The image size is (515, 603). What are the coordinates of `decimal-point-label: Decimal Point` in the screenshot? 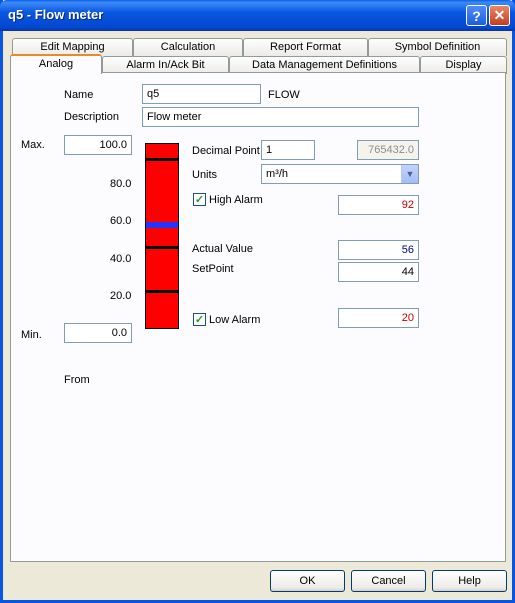 It's located at (226, 151).